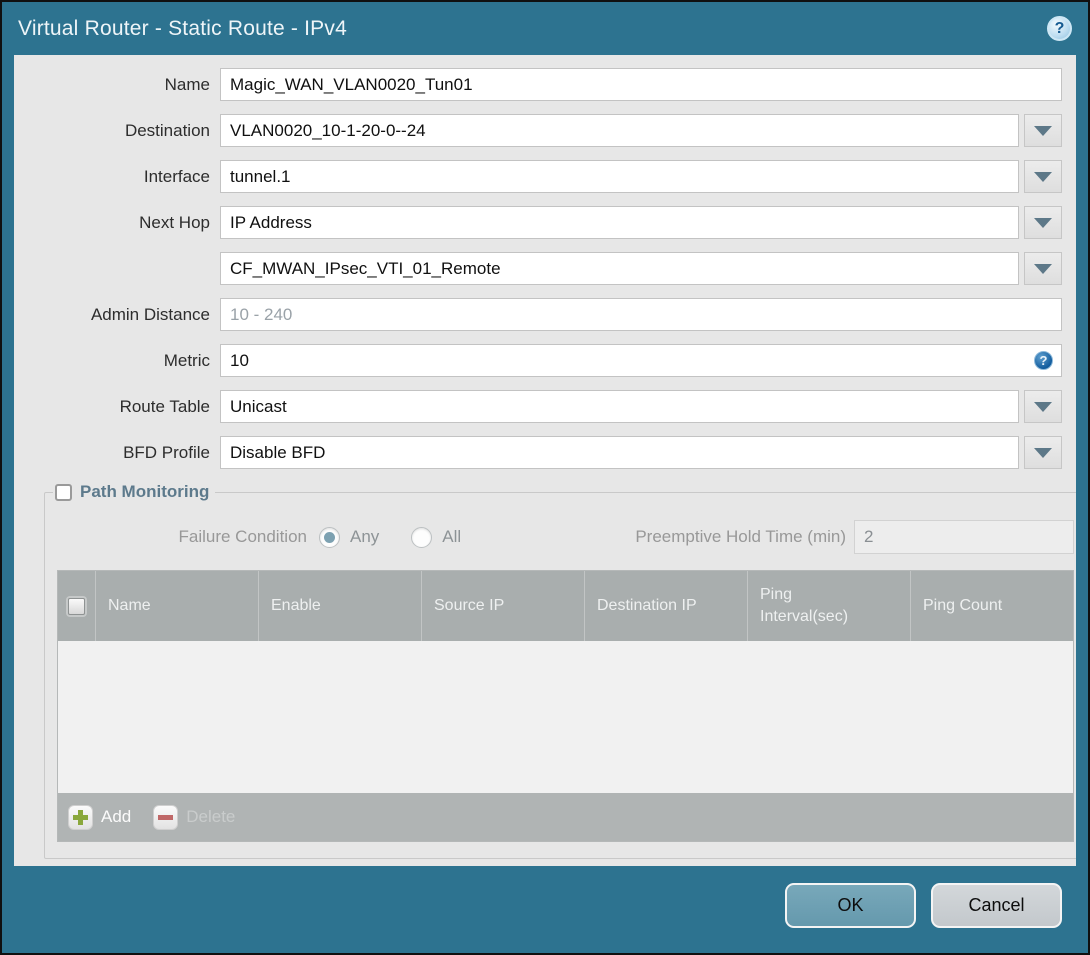 The width and height of the screenshot is (1090, 955). I want to click on dialog-title: Virtual Router - Static Route - IPv4, so click(182, 28).